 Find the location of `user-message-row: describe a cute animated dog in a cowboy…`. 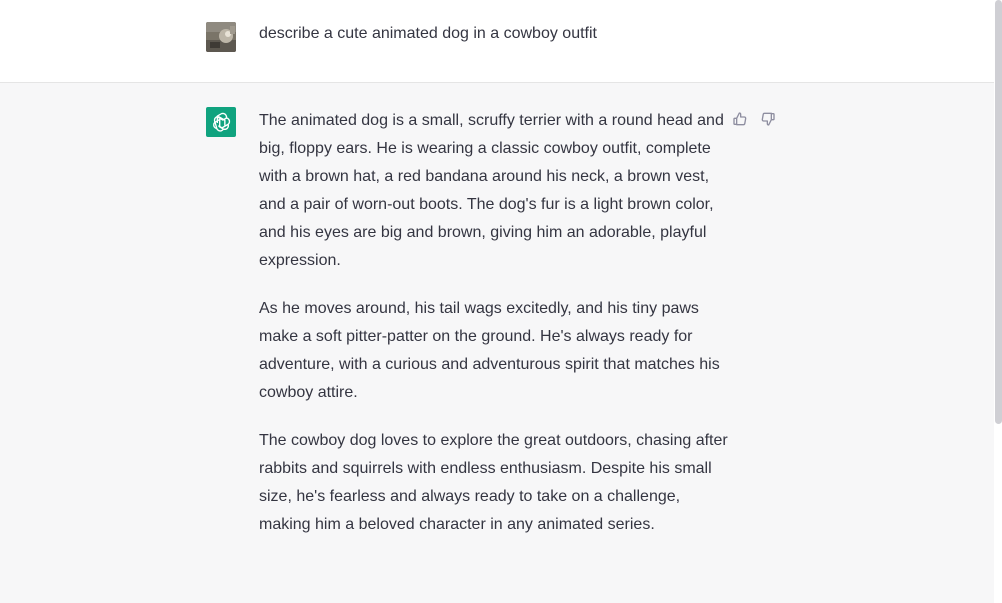

user-message-row: describe a cute animated dog in a cowboy… is located at coordinates (497, 41).